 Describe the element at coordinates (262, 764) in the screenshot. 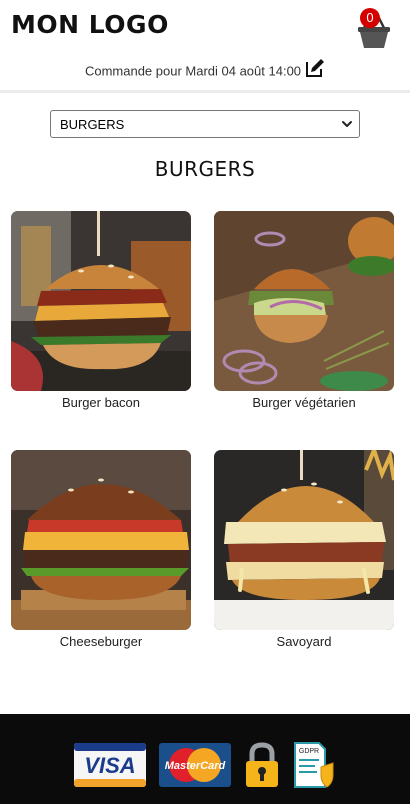

I see `padlock-icon` at that location.